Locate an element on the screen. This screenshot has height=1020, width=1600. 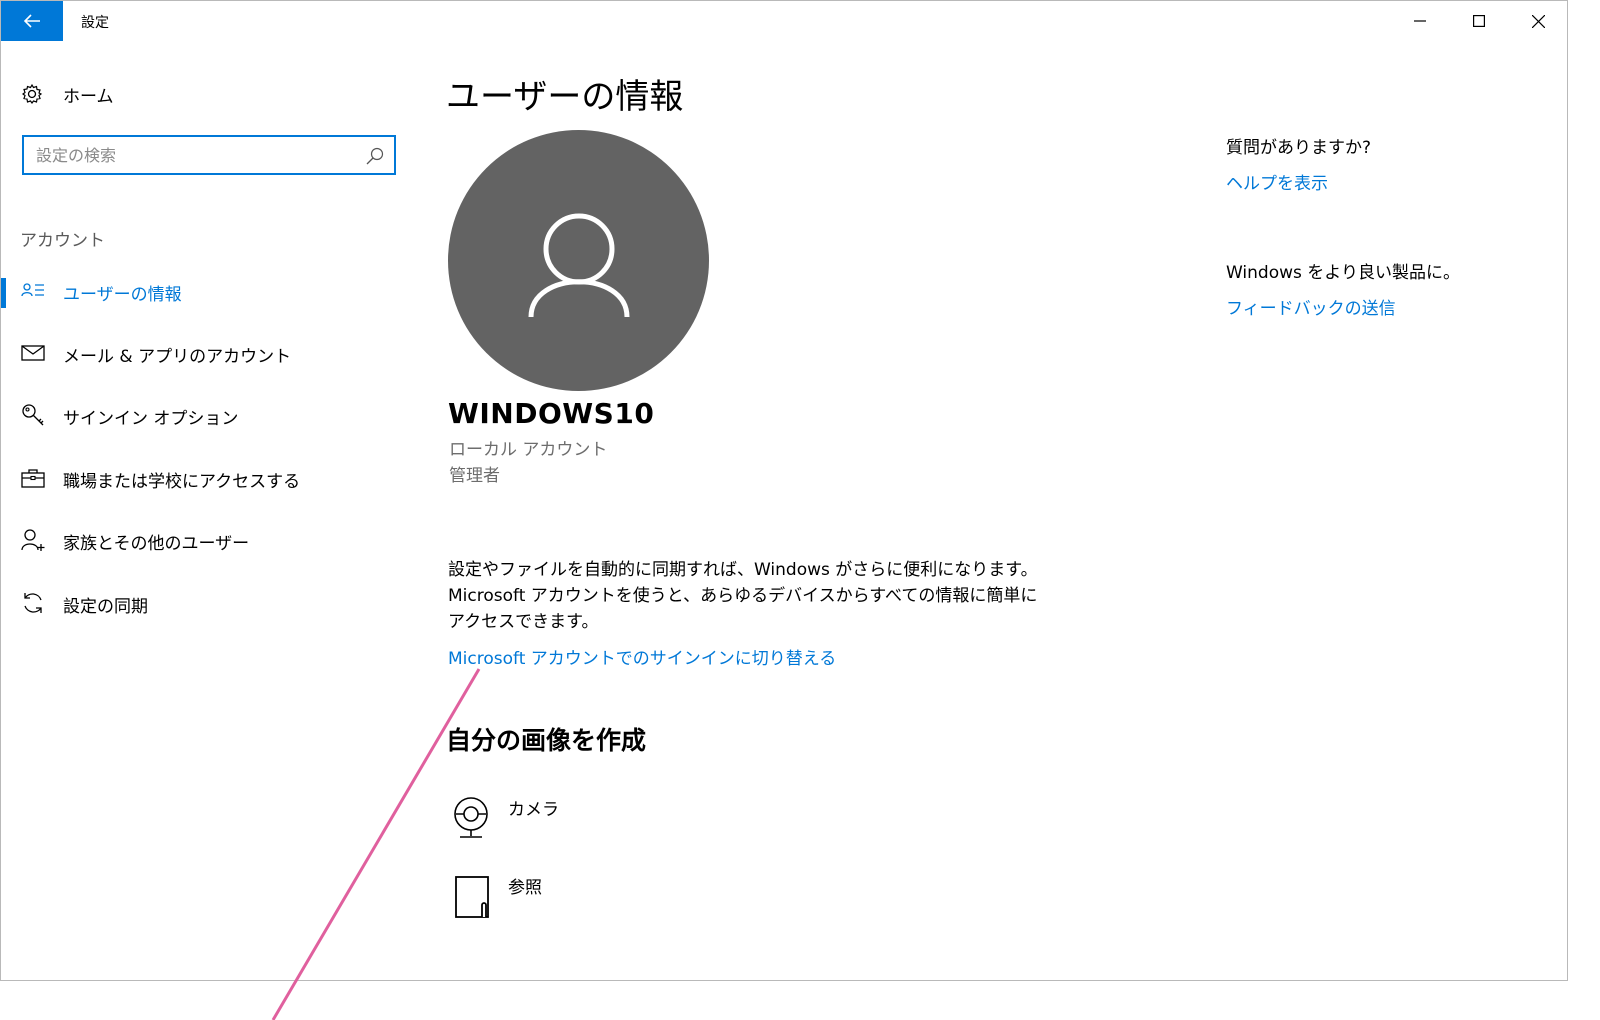
nav-home: ホーム is located at coordinates (67, 94).